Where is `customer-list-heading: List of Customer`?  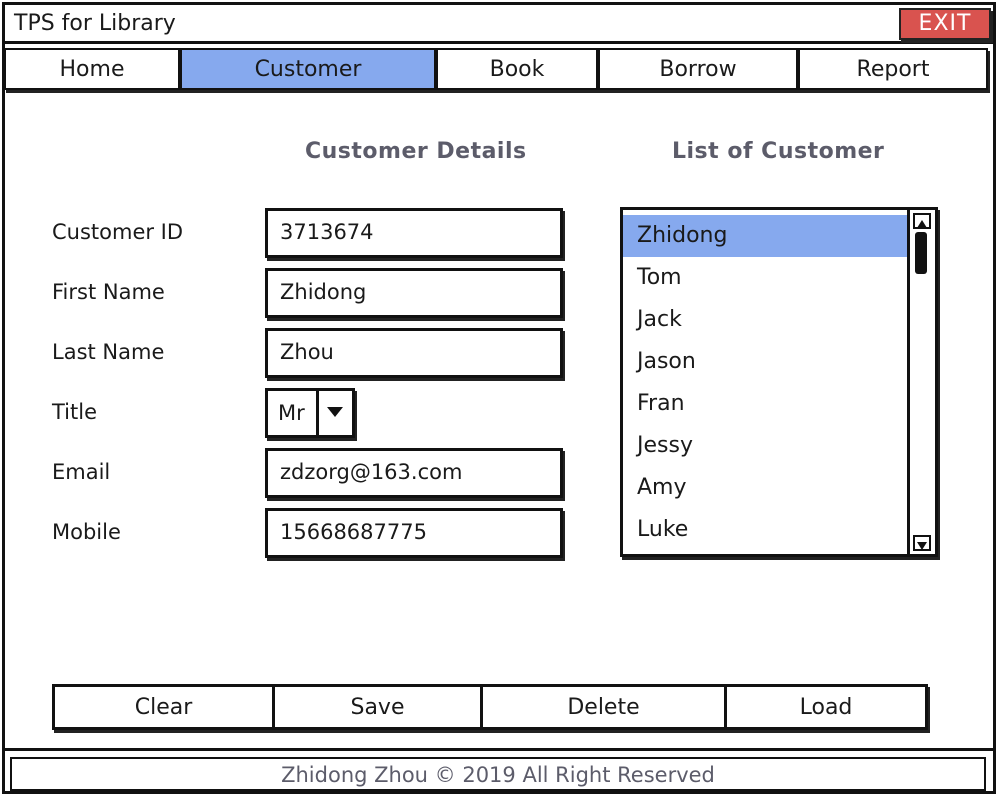
customer-list-heading: List of Customer is located at coordinates (778, 151).